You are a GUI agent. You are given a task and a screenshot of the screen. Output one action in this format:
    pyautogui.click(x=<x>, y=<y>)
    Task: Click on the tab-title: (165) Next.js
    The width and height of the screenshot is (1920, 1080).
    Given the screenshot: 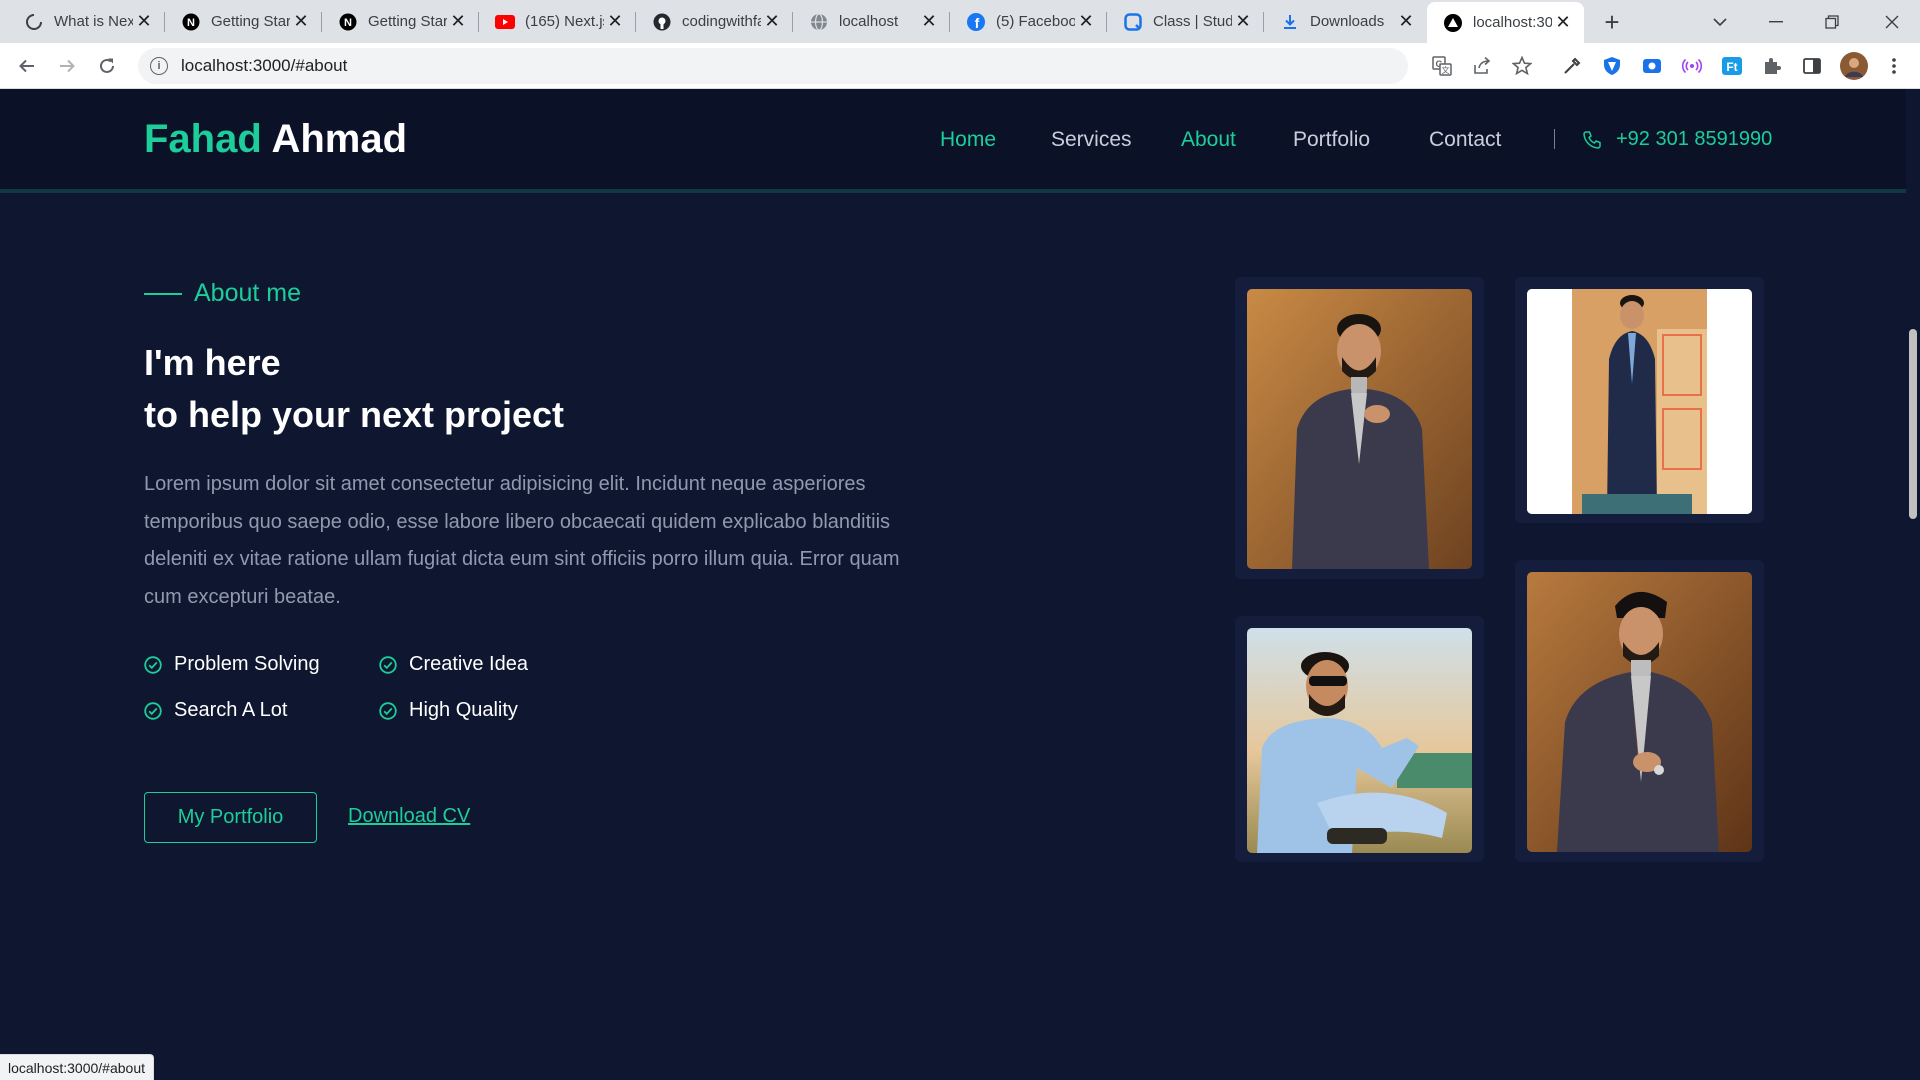 What is the action you would take?
    pyautogui.click(x=564, y=21)
    